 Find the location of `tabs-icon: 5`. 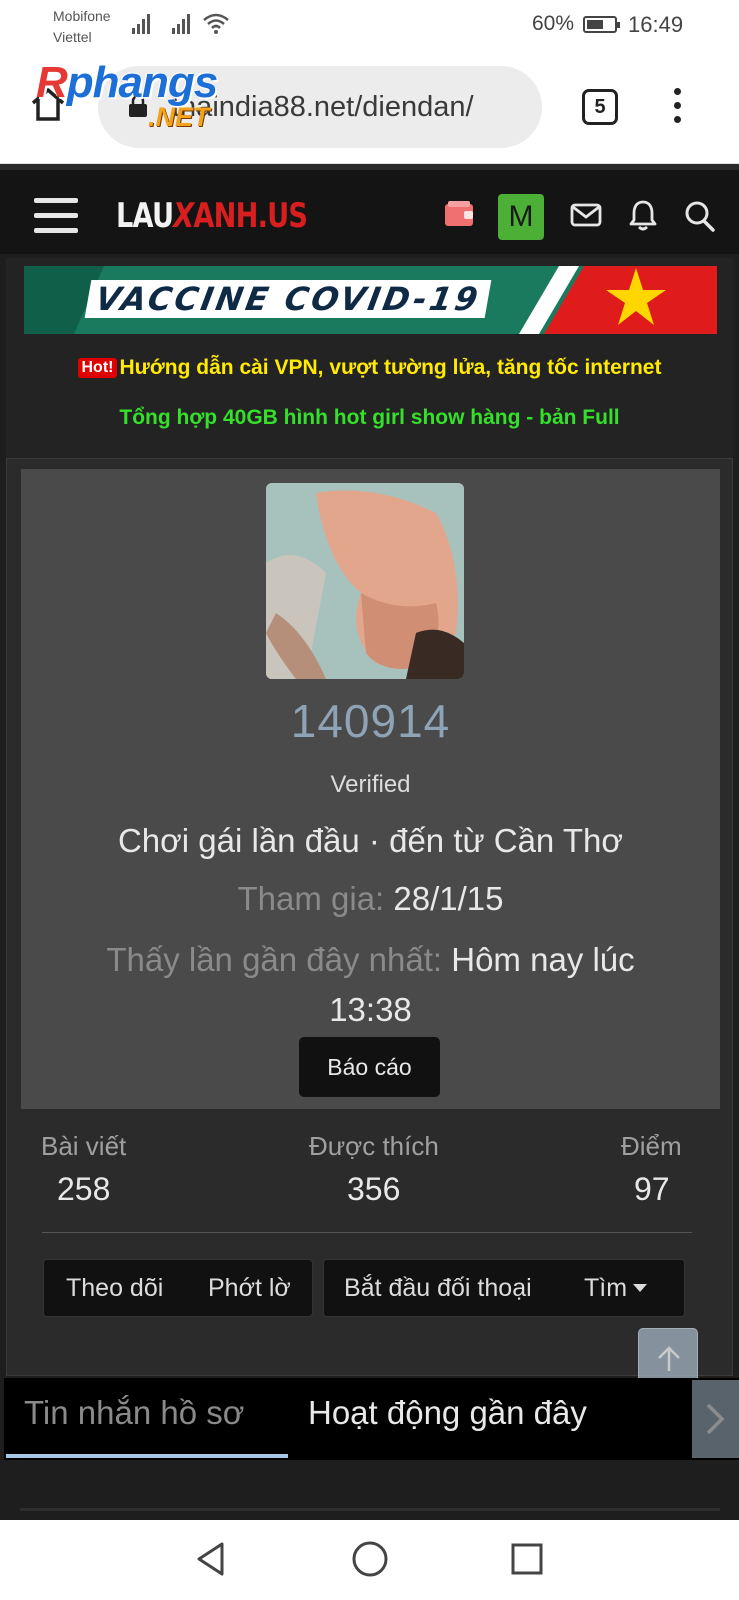

tabs-icon: 5 is located at coordinates (600, 107).